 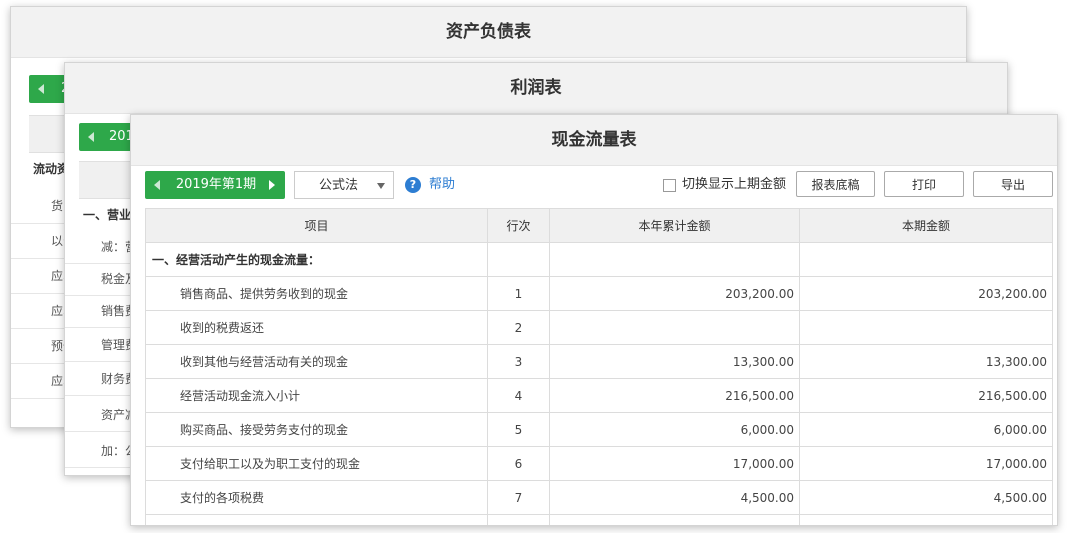 I want to click on table-row: 收到其他与经营活动有关的现金 3 13,300.00 13,300.00, so click(x=599, y=361).